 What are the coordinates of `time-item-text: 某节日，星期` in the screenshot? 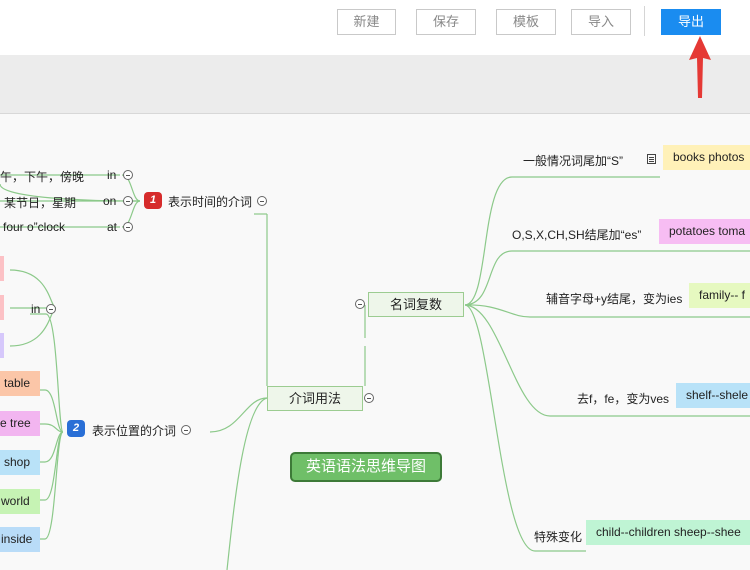 It's located at (40, 202).